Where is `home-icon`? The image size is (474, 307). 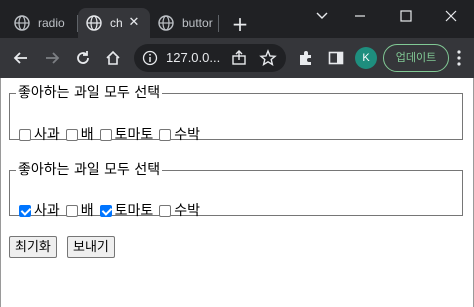 home-icon is located at coordinates (113, 57).